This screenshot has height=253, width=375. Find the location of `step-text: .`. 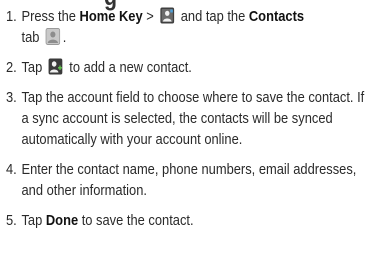

step-text: . is located at coordinates (64, 37).